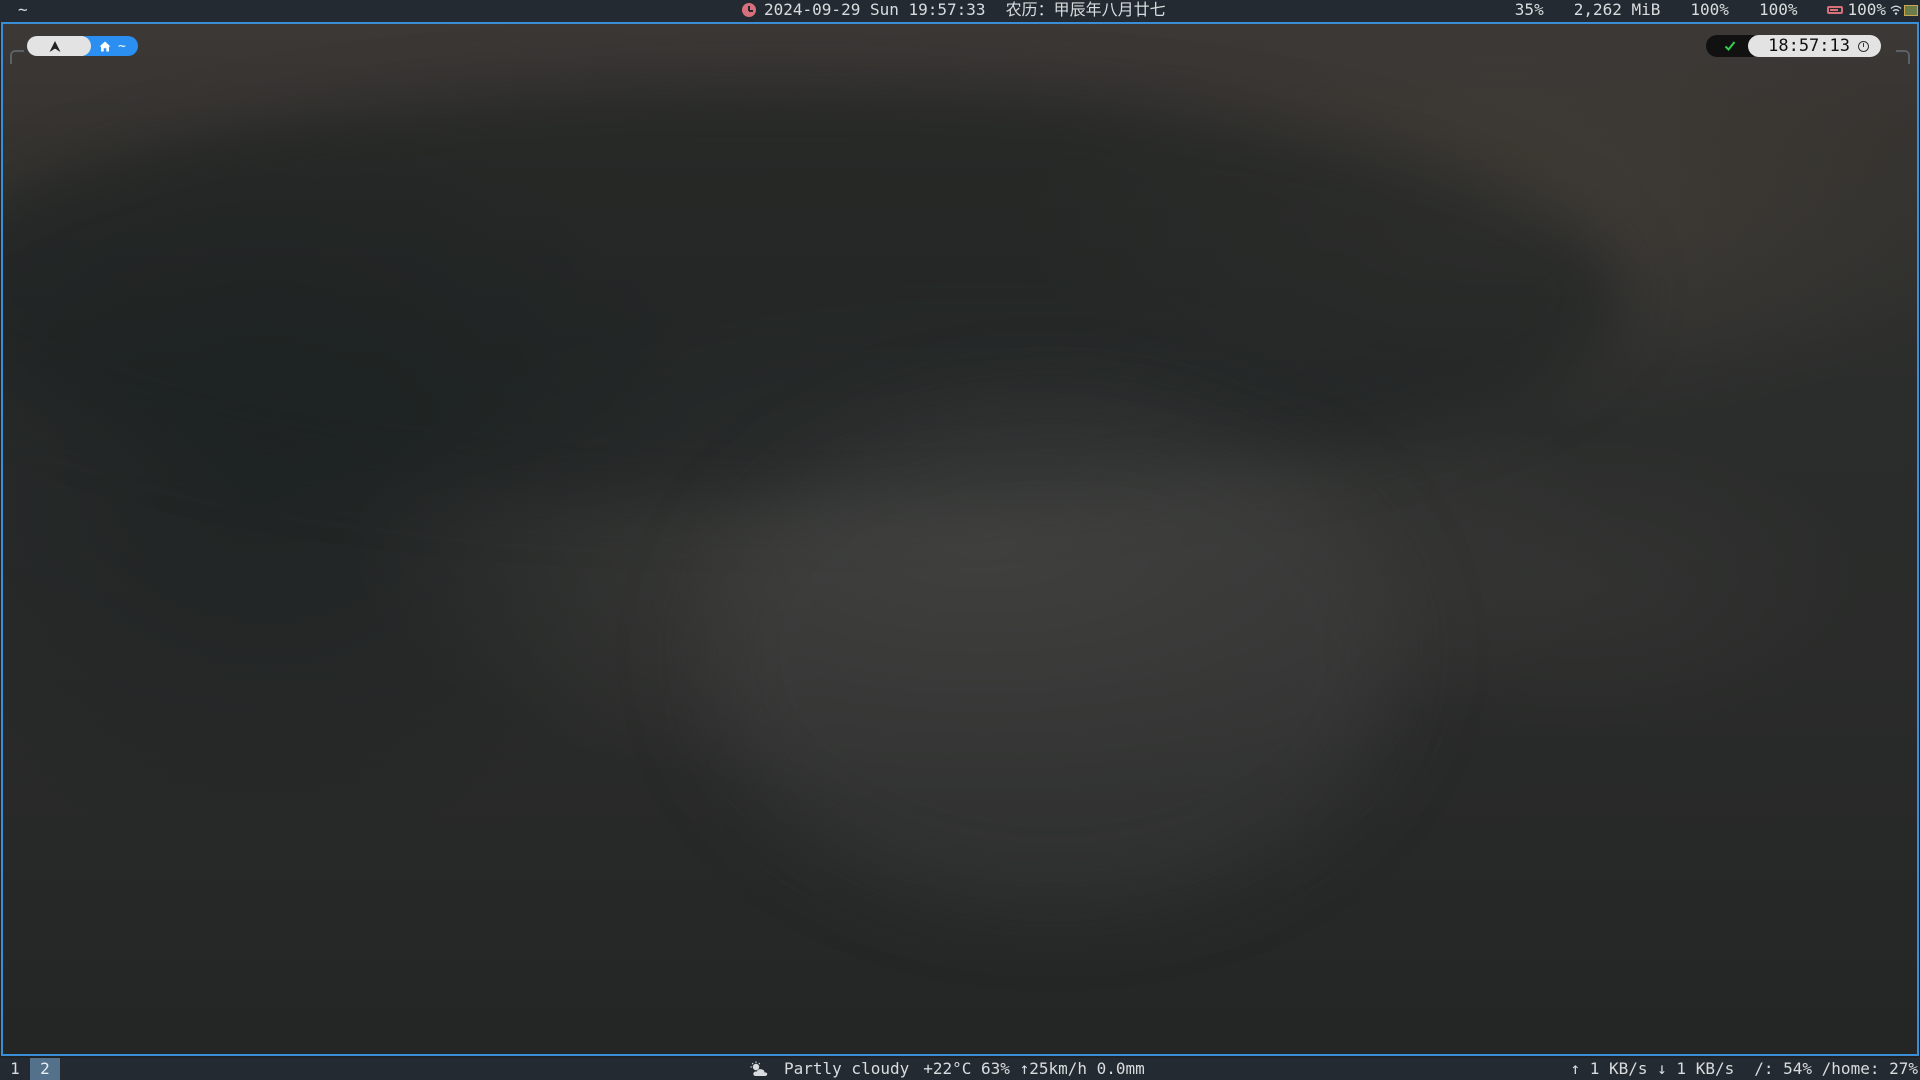 This screenshot has height=1080, width=1920. Describe the element at coordinates (847, 1068) in the screenshot. I see `weather-condition: Partly cloudy` at that location.